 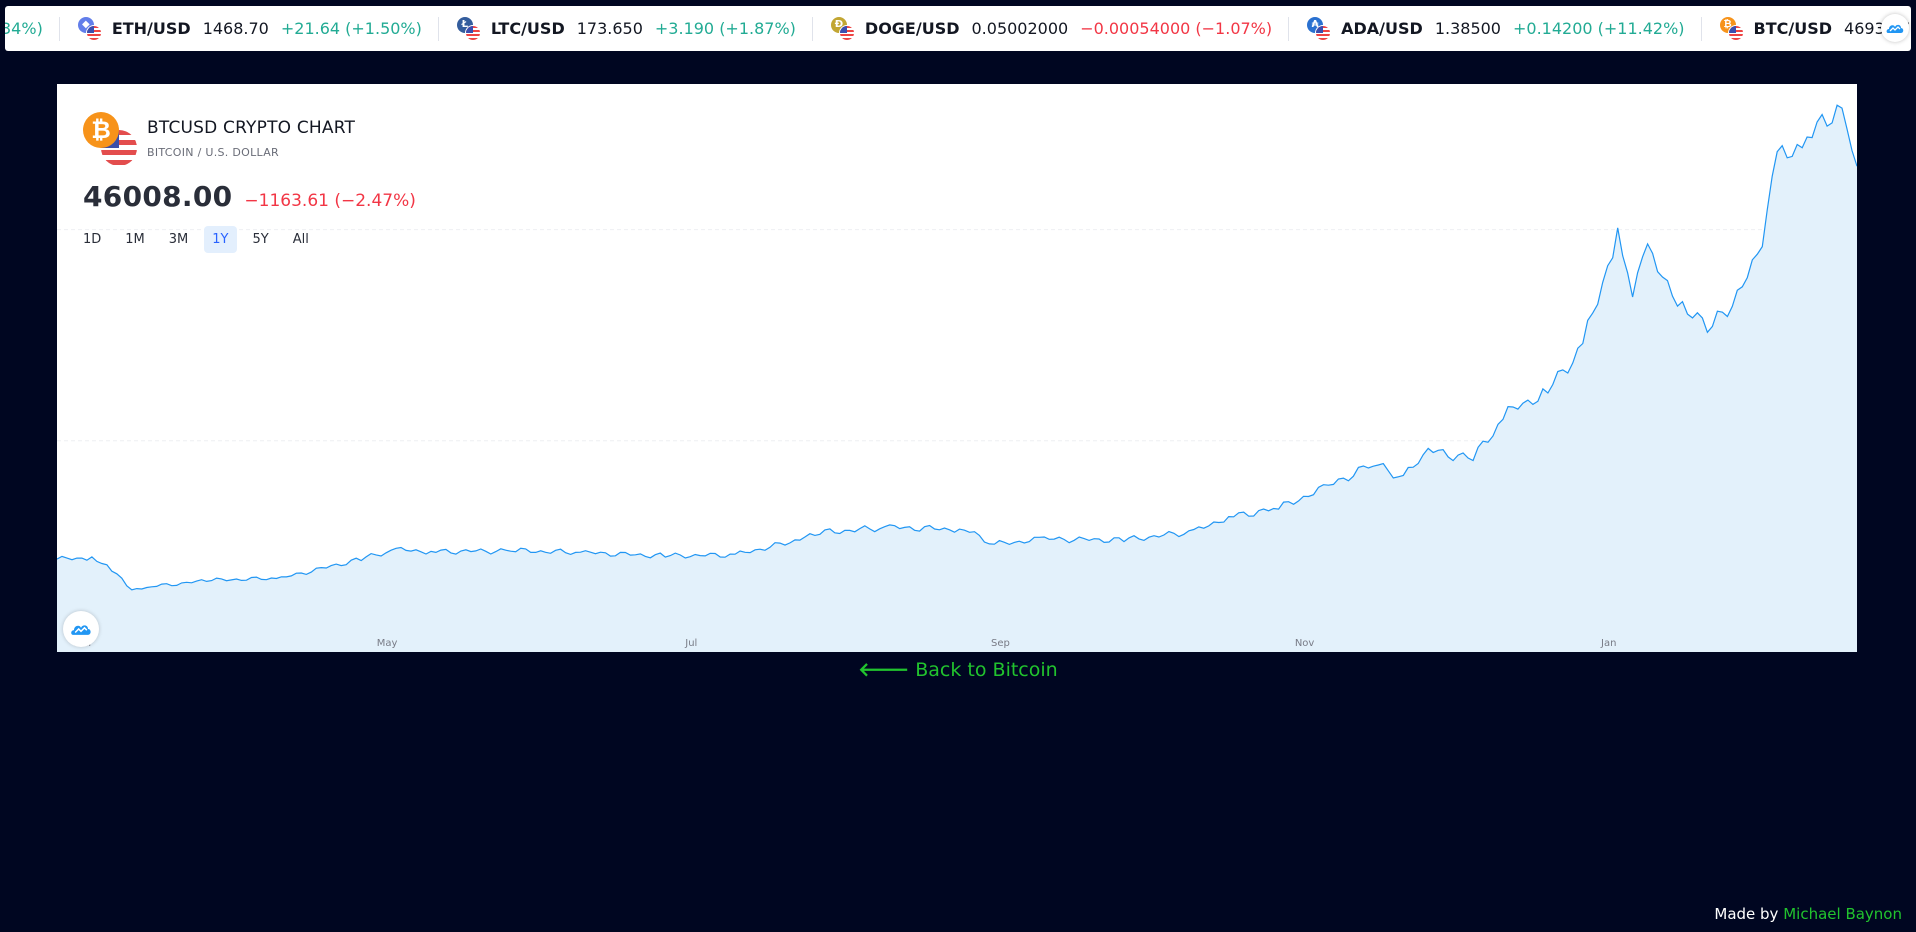 I want to click on range-button-all: All, so click(x=301, y=239).